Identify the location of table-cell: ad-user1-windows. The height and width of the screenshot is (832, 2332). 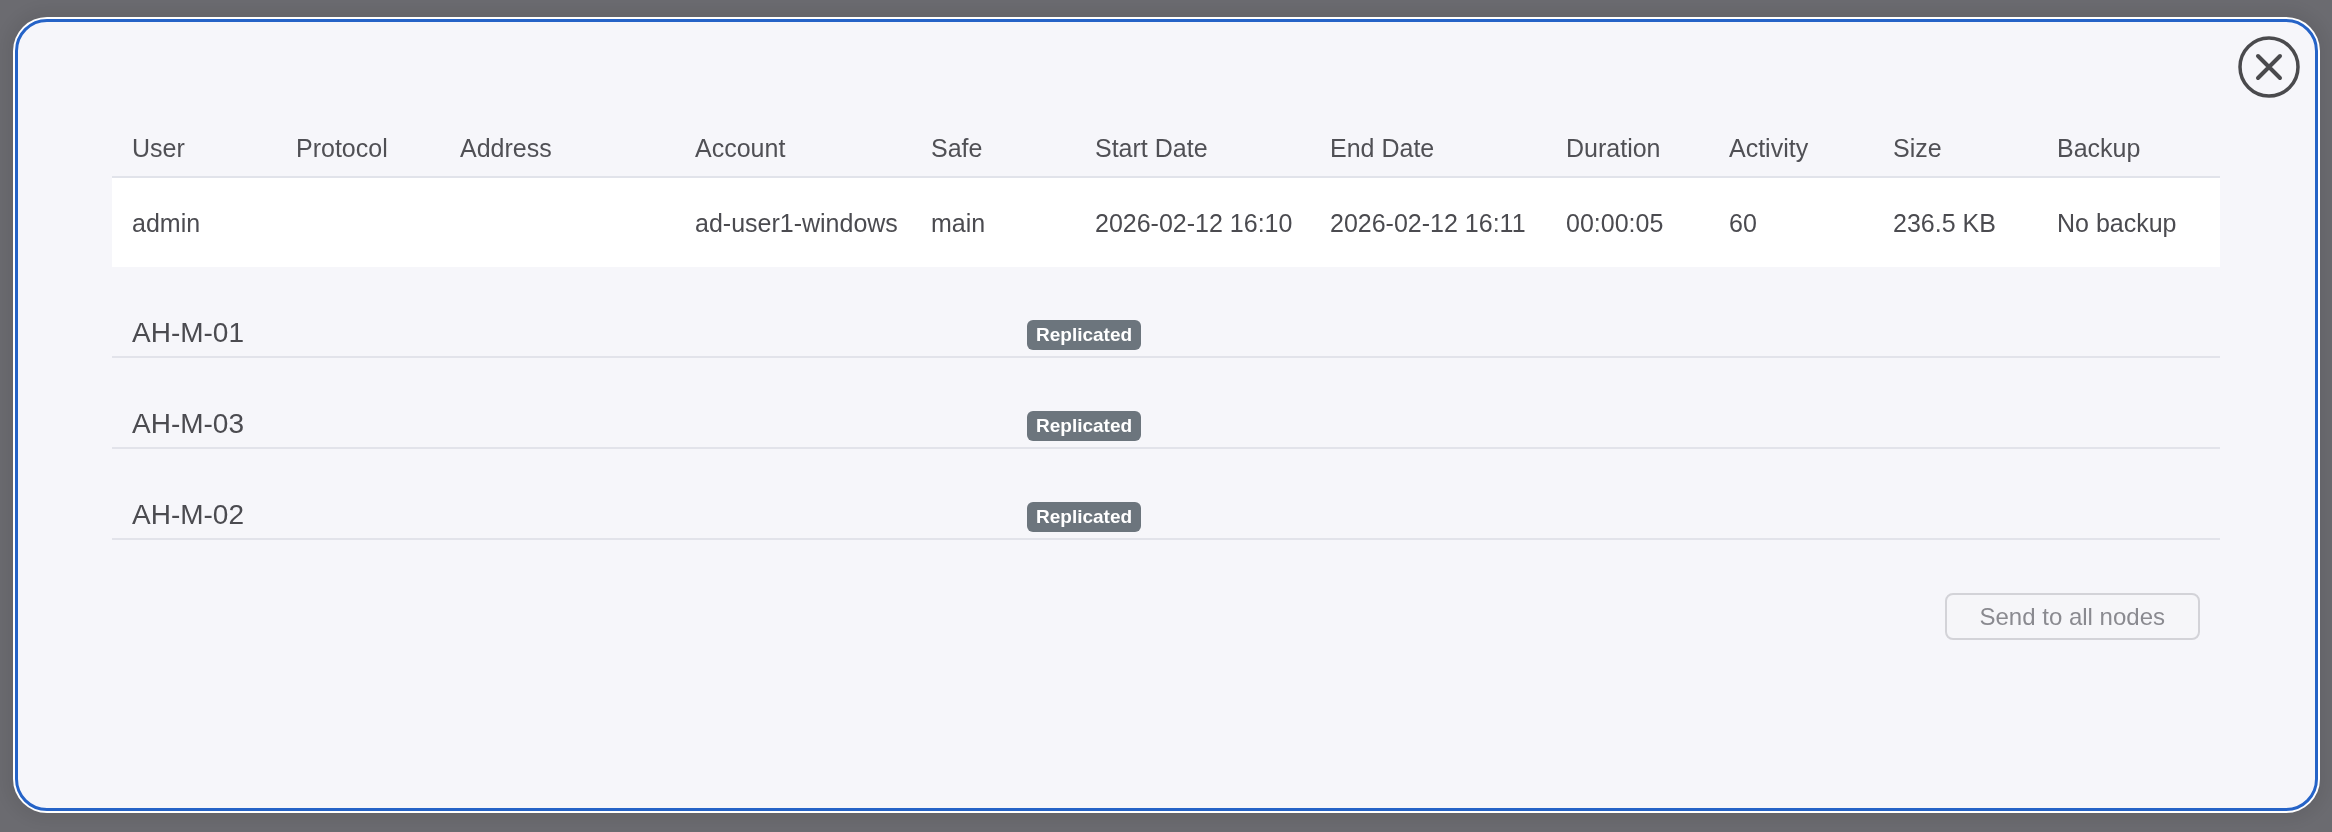
(796, 223).